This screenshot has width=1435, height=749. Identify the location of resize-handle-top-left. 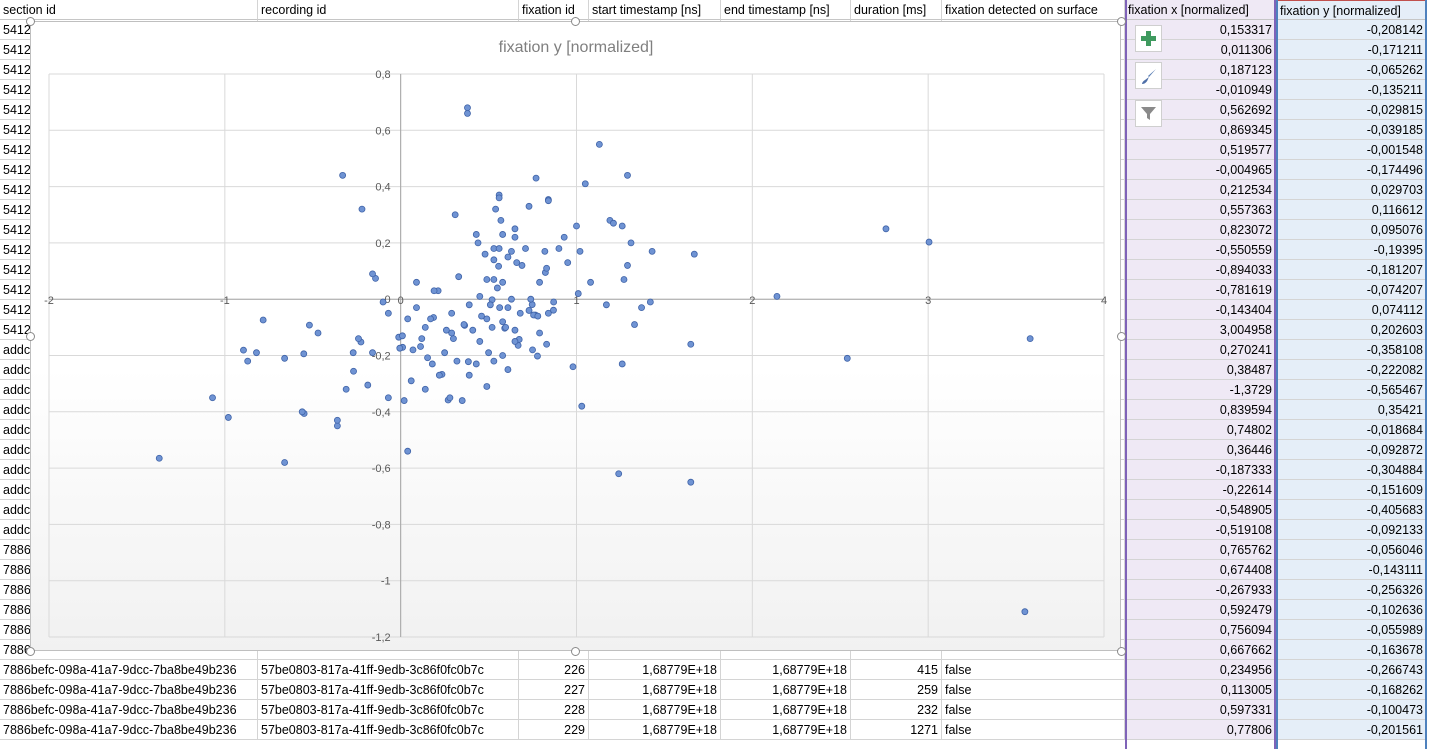
(30, 21).